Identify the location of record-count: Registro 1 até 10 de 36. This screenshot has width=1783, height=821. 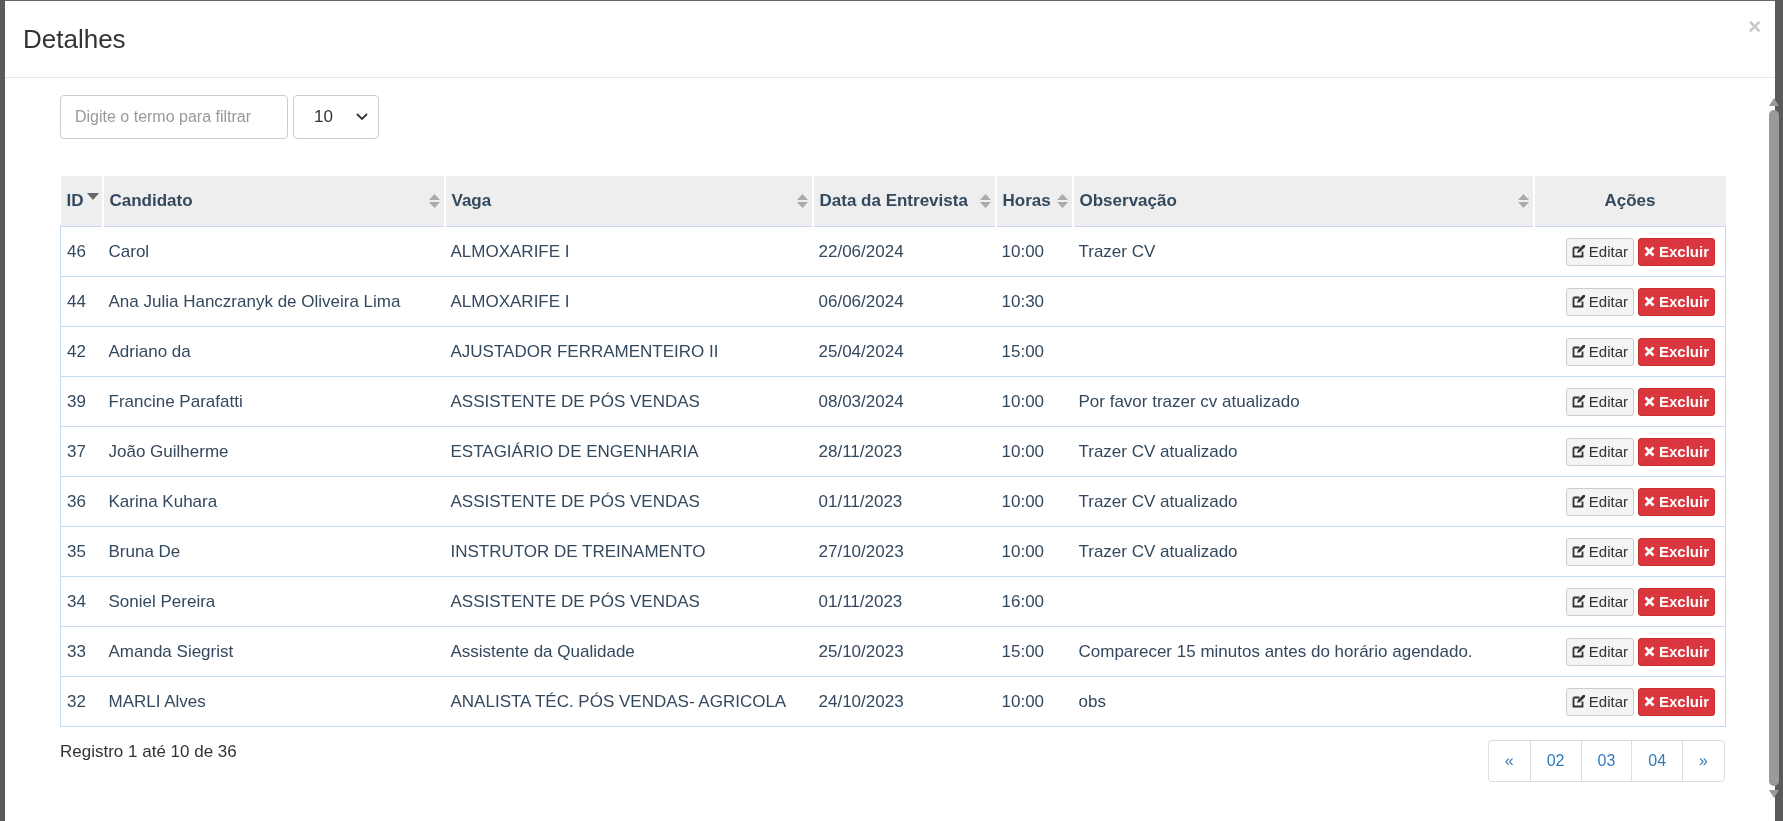
(148, 752).